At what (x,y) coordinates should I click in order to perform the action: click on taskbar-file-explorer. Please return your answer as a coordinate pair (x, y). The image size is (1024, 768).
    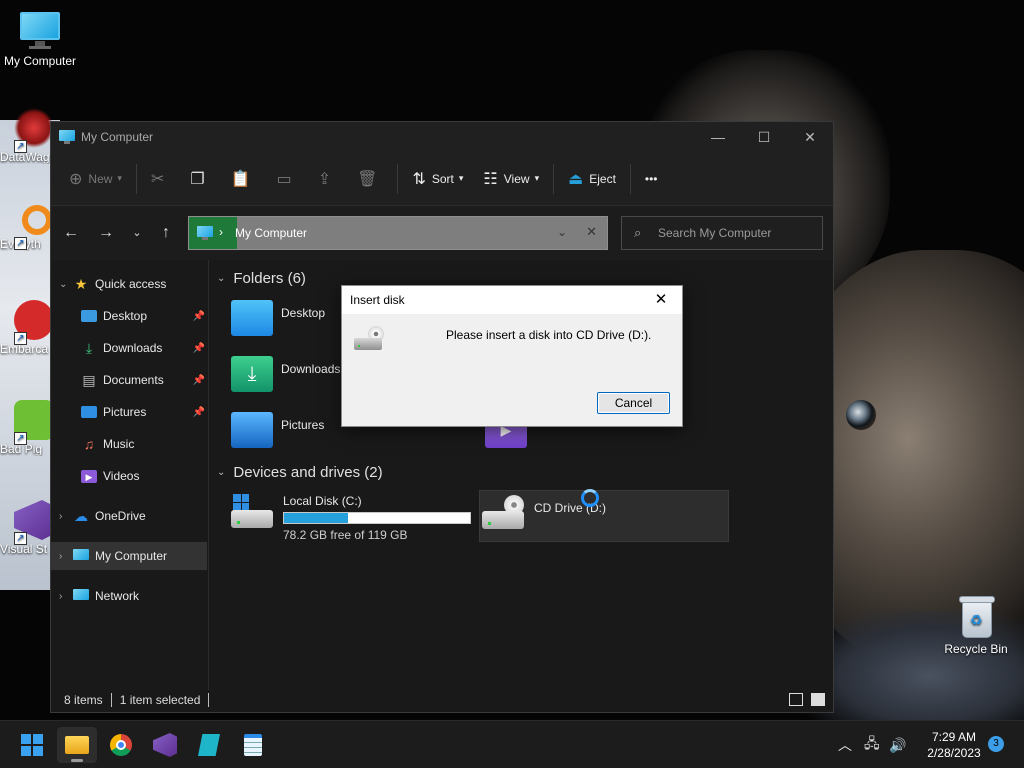
    Looking at the image, I should click on (77, 745).